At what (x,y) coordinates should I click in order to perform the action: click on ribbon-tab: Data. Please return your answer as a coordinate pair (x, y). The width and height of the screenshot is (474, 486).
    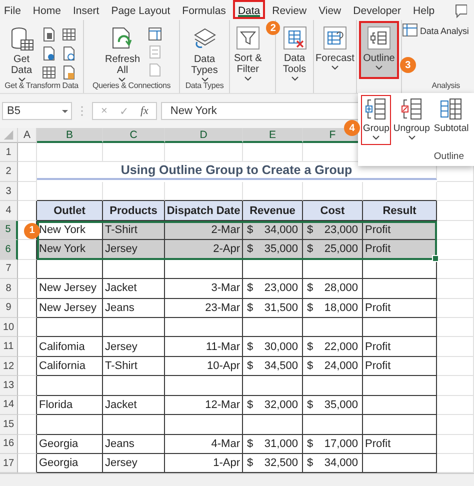
    Looking at the image, I should click on (249, 9).